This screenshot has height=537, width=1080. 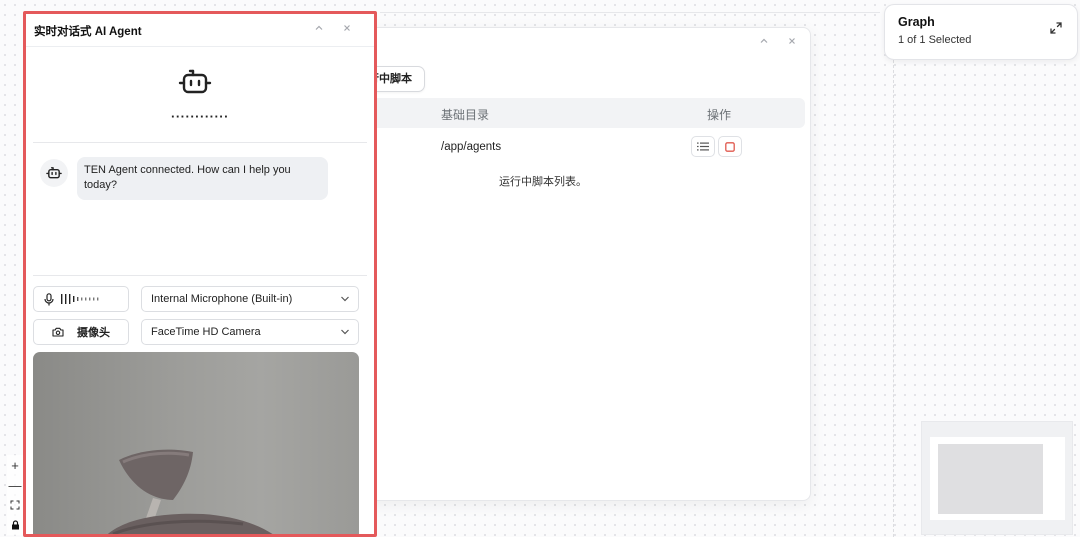 I want to click on graph-divider, so click(x=630, y=12).